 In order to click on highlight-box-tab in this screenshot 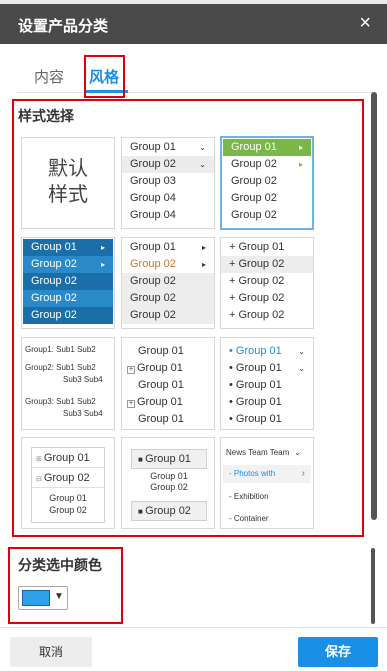, I will do `click(104, 76)`.